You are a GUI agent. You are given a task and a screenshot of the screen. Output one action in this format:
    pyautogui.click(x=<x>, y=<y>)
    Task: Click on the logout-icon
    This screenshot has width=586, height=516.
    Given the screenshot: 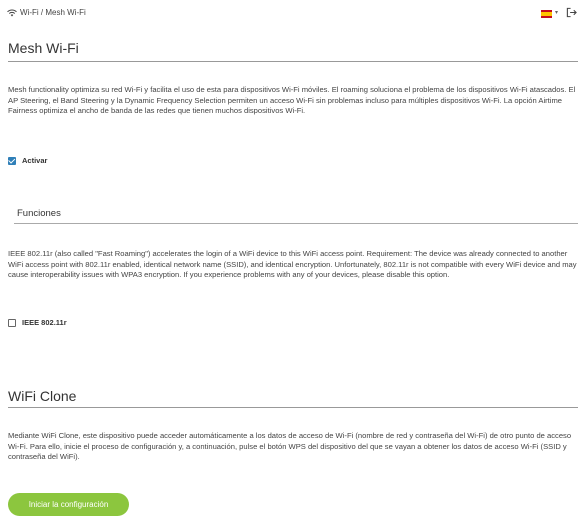 What is the action you would take?
    pyautogui.click(x=571, y=12)
    